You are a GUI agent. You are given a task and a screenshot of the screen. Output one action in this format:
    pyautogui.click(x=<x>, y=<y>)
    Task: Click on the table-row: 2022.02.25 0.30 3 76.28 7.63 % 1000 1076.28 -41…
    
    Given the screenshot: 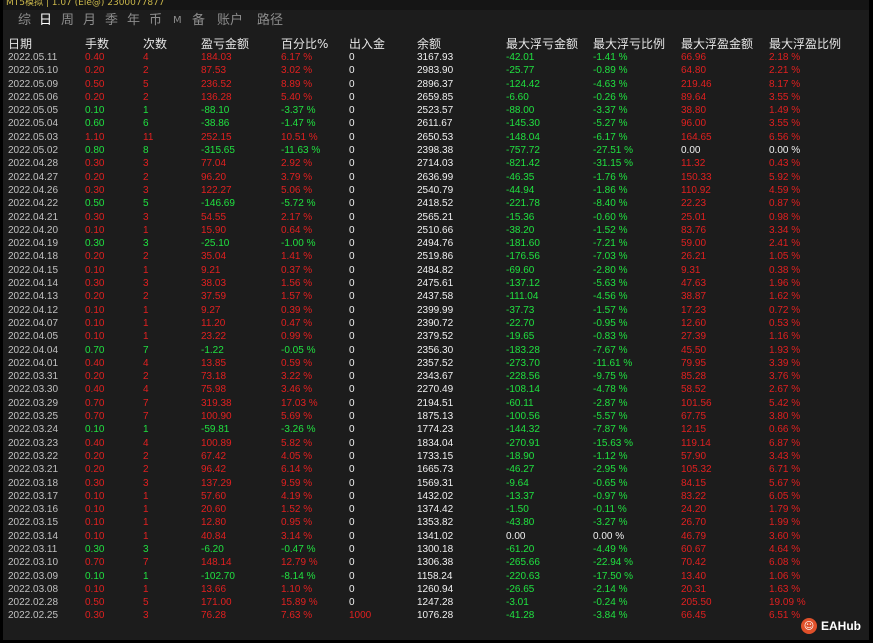 What is the action you would take?
    pyautogui.click(x=436, y=615)
    